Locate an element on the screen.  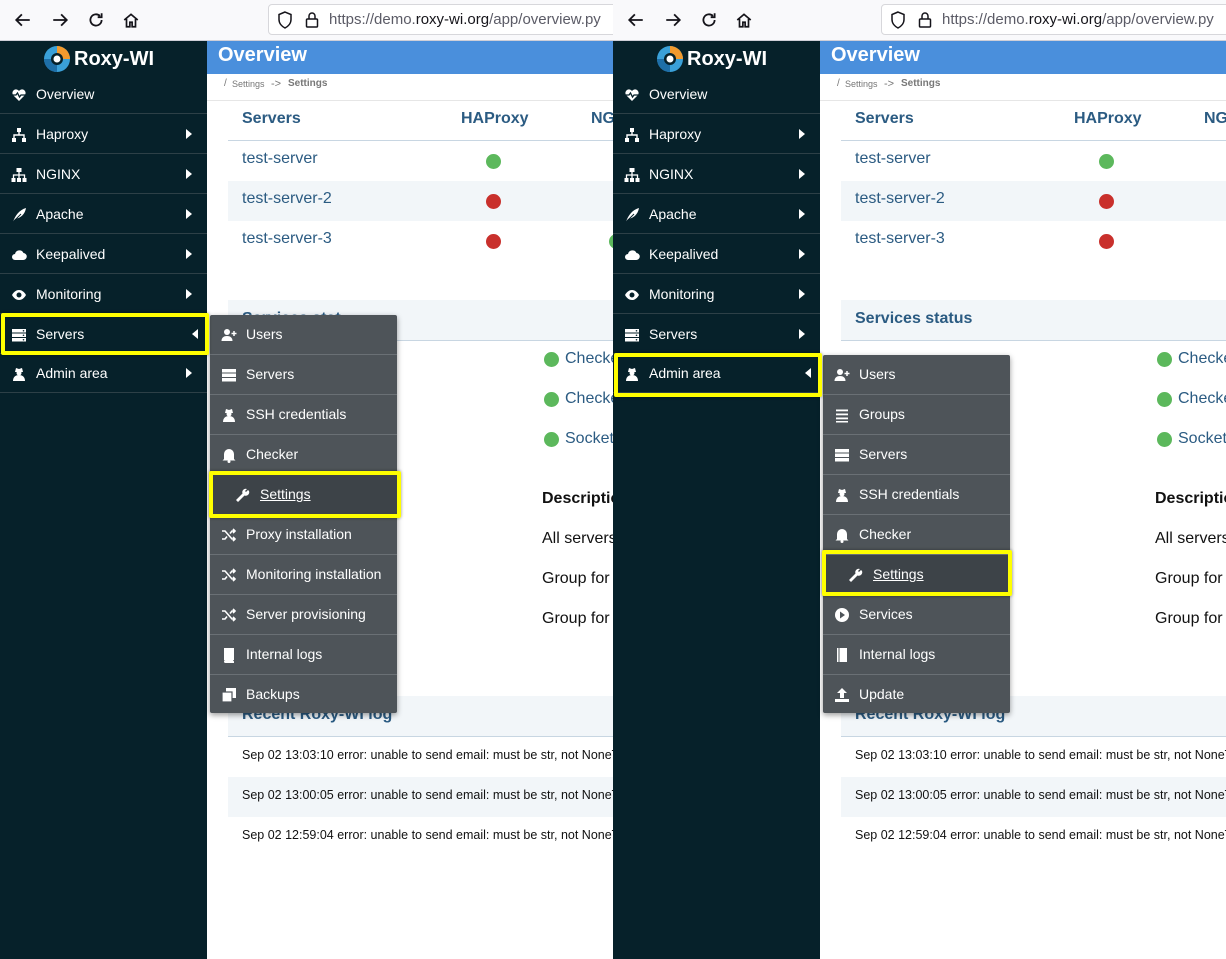
group-description: Group for is located at coordinates (1189, 578).